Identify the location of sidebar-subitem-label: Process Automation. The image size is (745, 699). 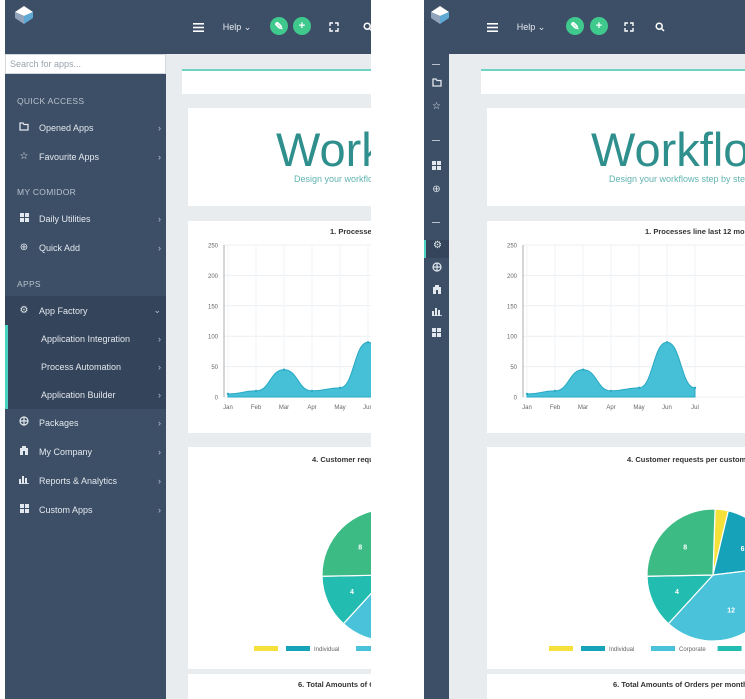
(81, 367).